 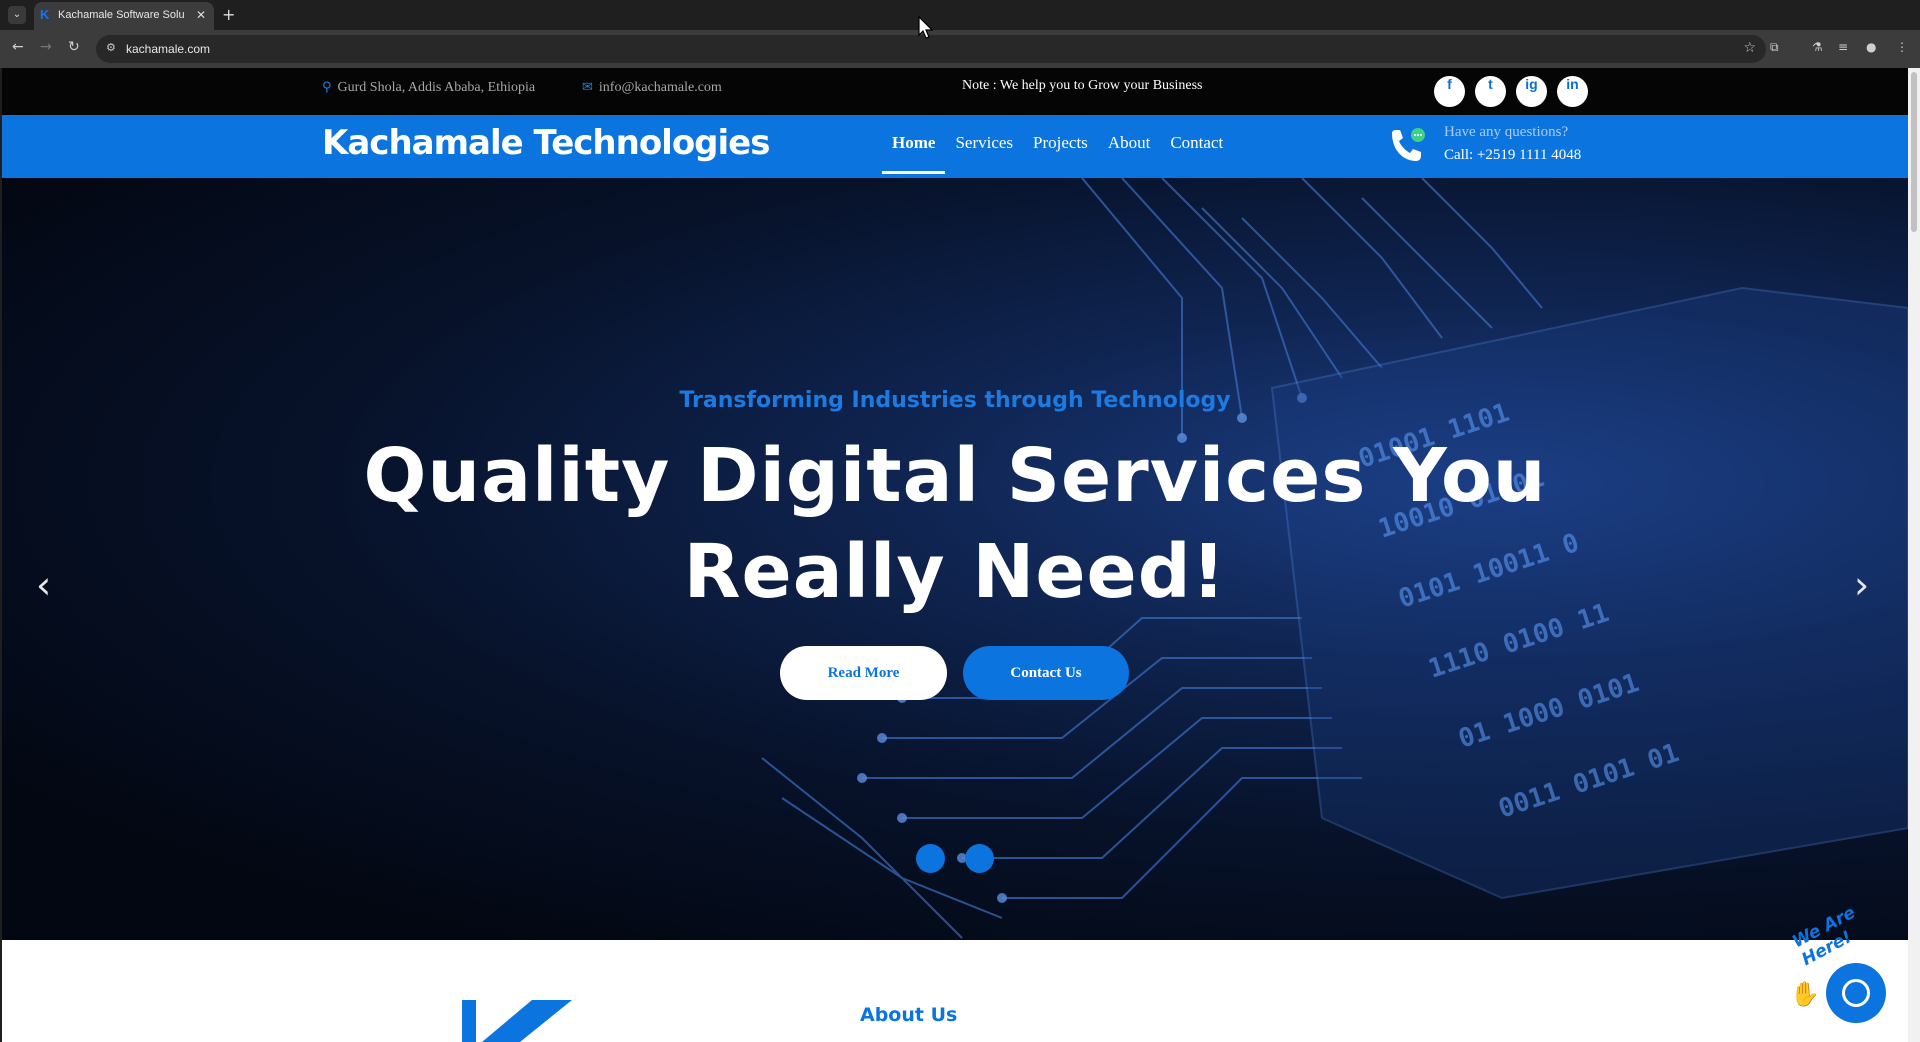 What do you see at coordinates (43, 585) in the screenshot?
I see `carousel-prev-icon: ‹` at bounding box center [43, 585].